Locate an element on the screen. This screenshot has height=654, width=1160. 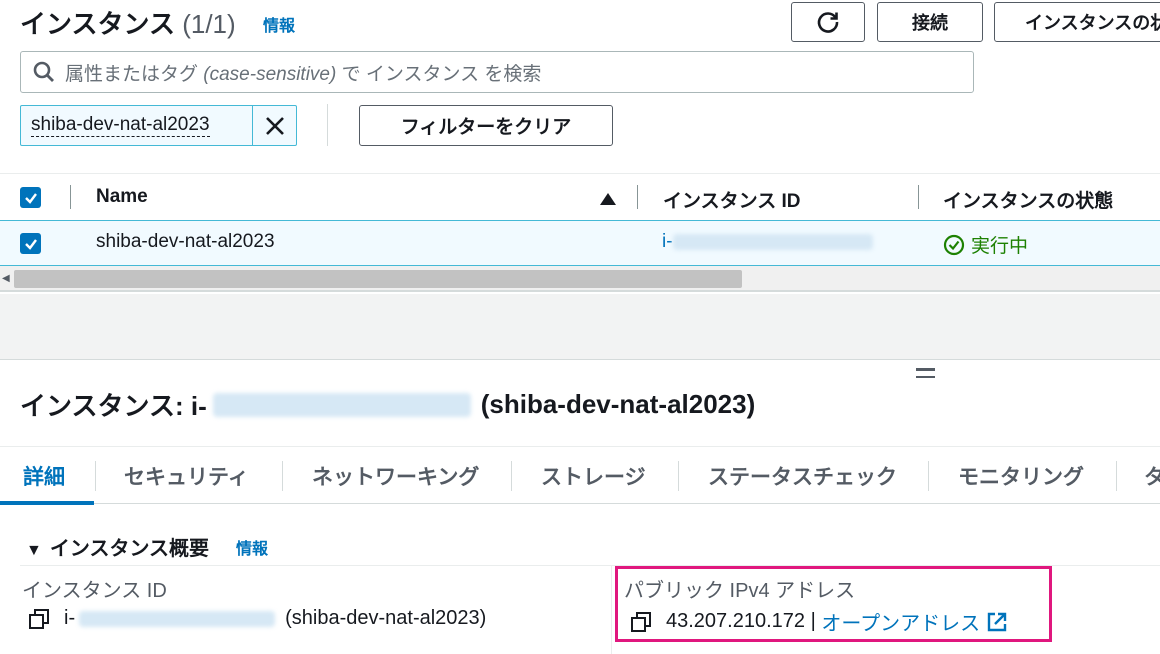
instance-id-link: i- is located at coordinates (767, 242).